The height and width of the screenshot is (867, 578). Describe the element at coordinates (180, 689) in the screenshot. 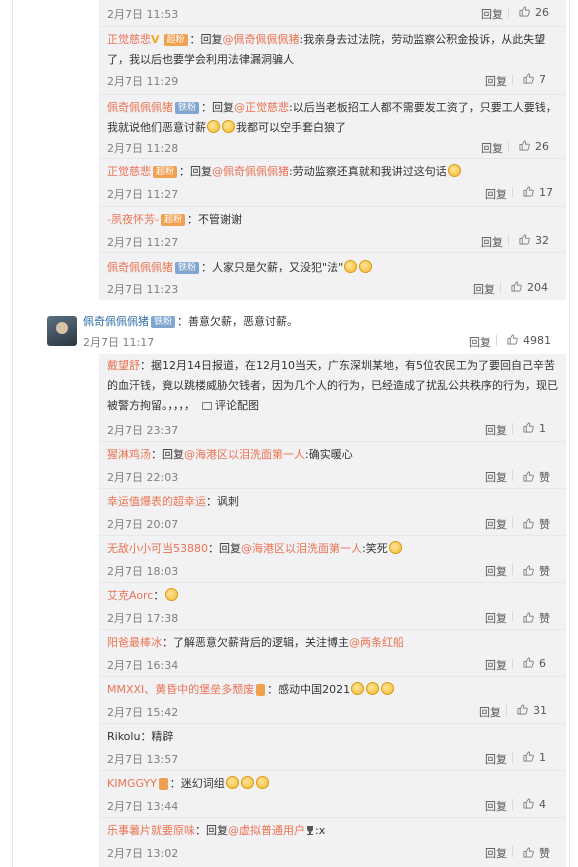

I see `username-link: MMXXI、黄昏中的堡垒多颓废` at that location.